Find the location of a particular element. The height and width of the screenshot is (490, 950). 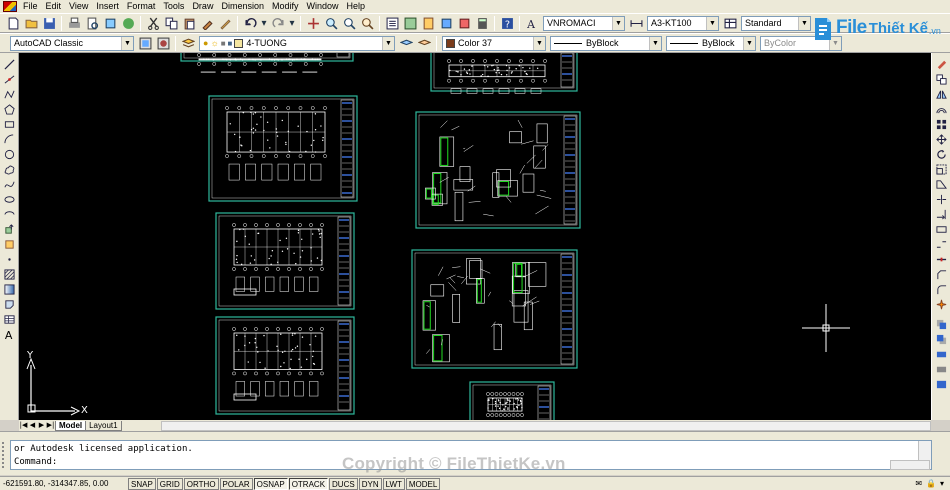

tab-model: Model is located at coordinates (71, 425).